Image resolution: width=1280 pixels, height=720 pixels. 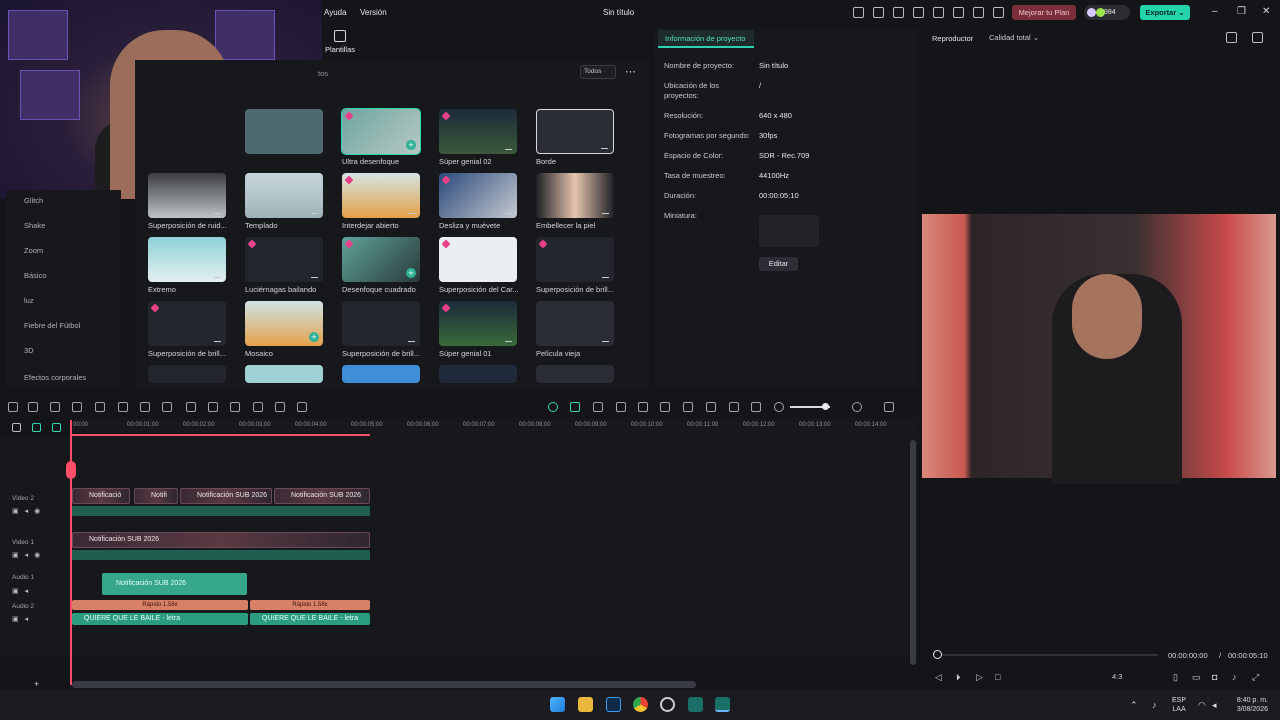 I want to click on video-clip: Notifi, so click(x=156, y=496).